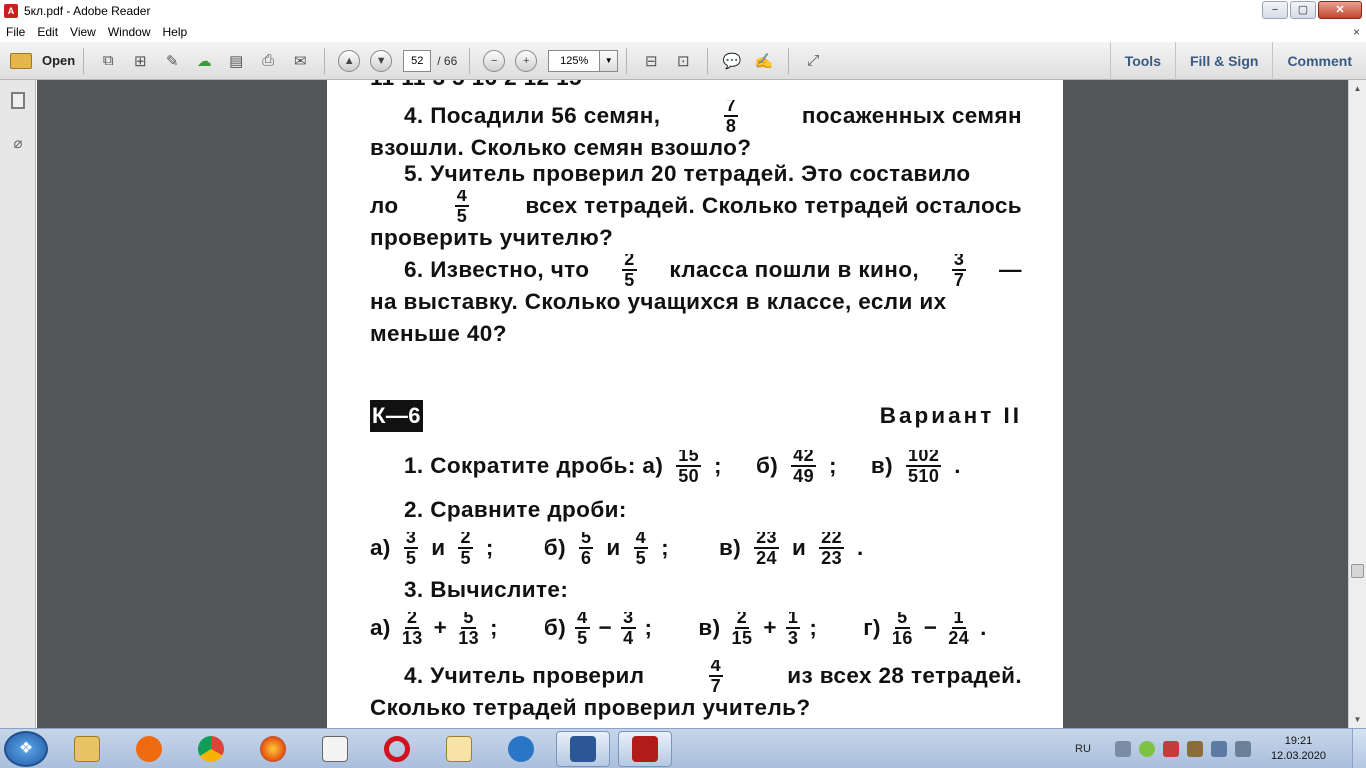 The image size is (1366, 768). I want to click on explorer-icon, so click(87, 749).